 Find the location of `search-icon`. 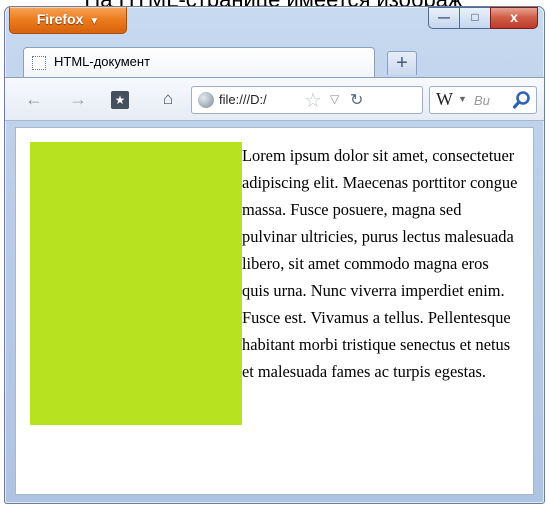

search-icon is located at coordinates (522, 100).